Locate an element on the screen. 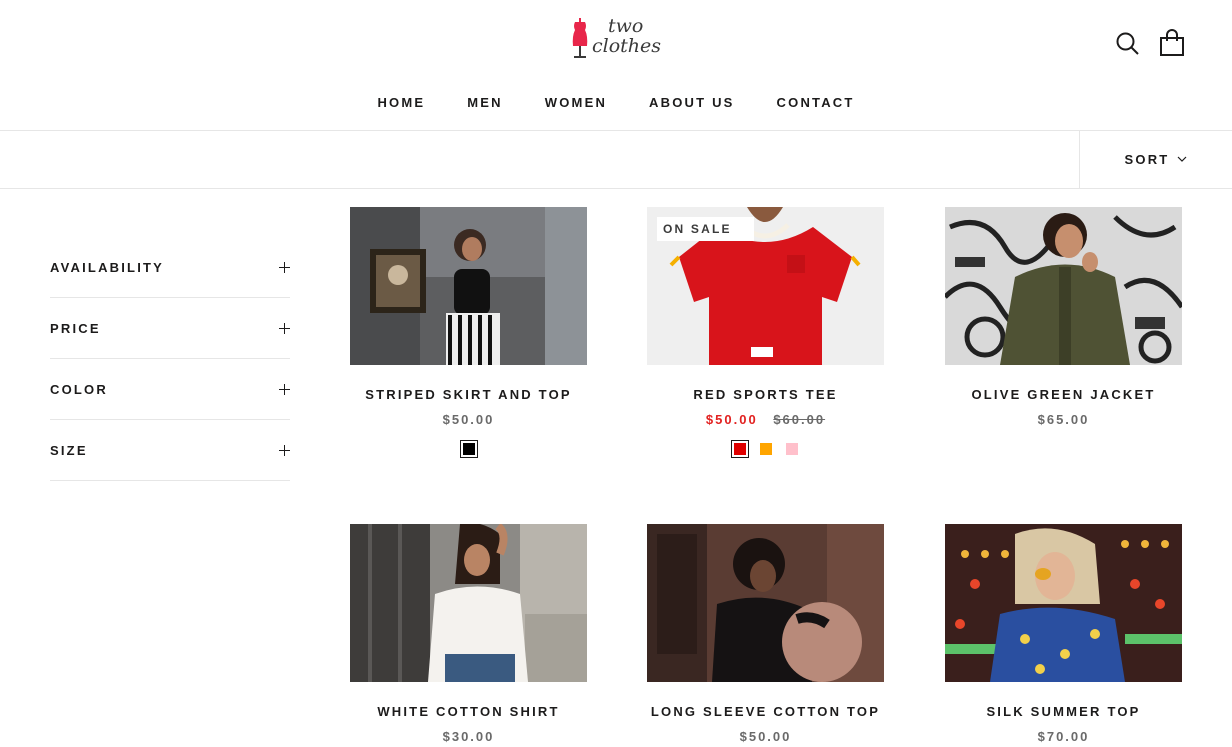 This screenshot has width=1232, height=747. filter-label: PRICE is located at coordinates (75, 328).